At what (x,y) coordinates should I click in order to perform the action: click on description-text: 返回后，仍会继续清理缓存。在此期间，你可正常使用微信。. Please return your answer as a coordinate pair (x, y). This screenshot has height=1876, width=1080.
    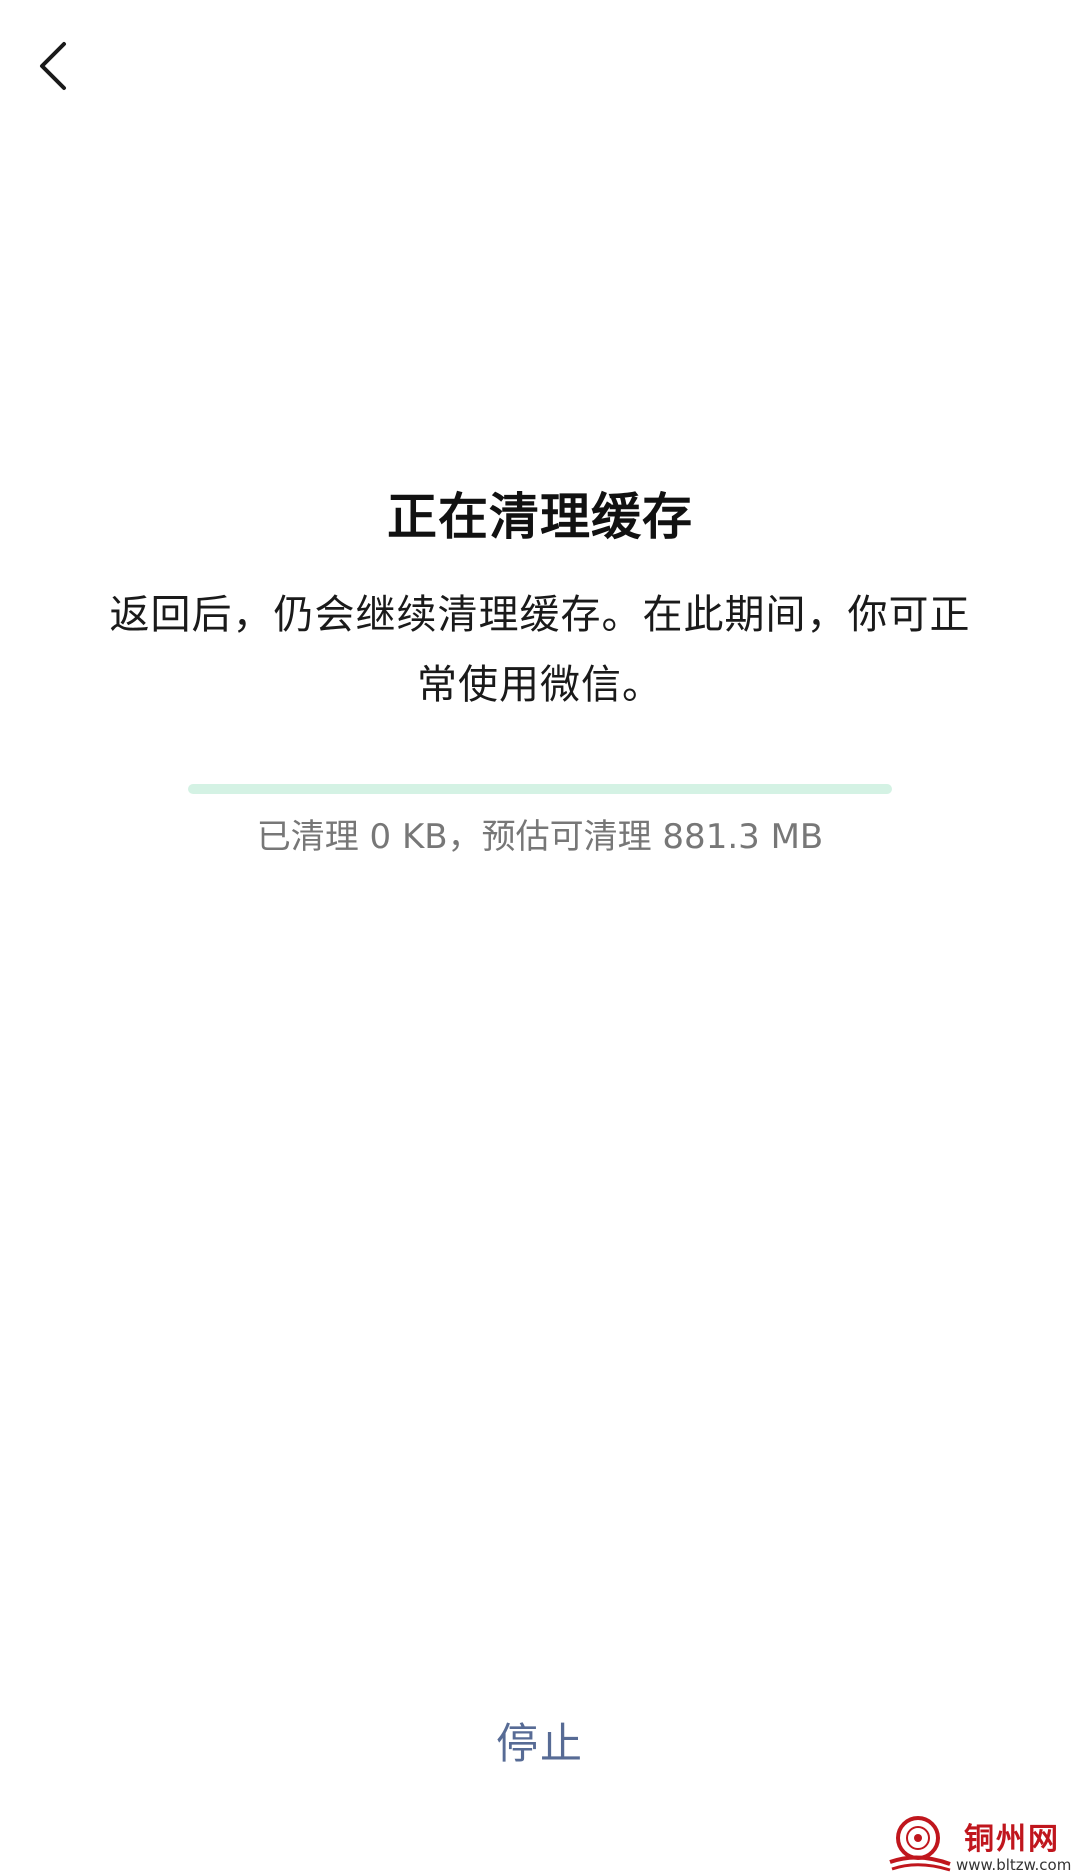
    Looking at the image, I should click on (540, 650).